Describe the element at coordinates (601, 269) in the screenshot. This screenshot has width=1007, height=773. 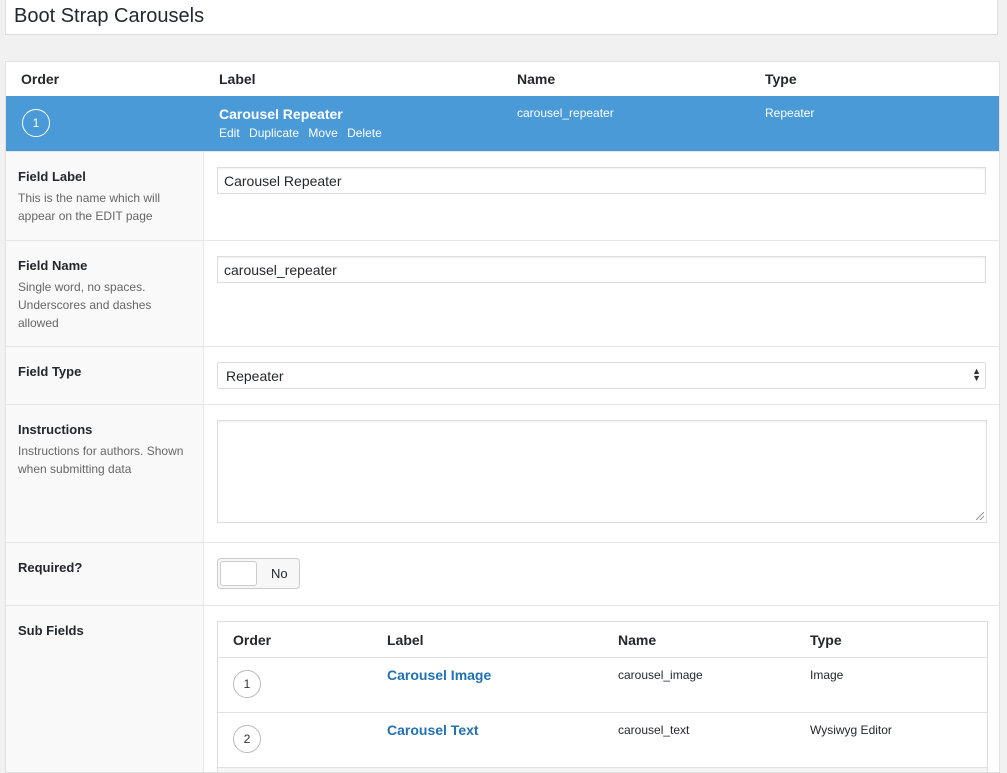
I see `field-name-input: carousel_repeater` at that location.